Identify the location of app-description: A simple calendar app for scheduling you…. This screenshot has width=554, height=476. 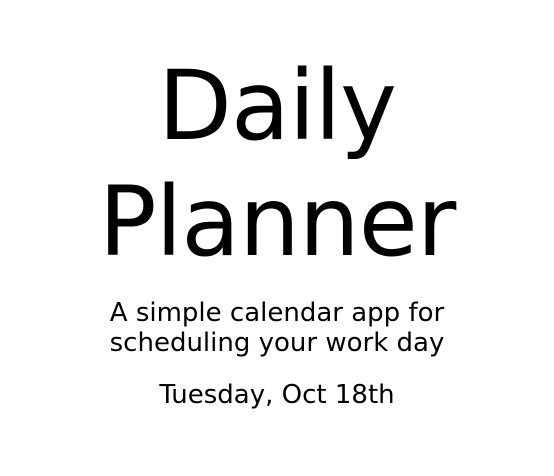
(277, 328).